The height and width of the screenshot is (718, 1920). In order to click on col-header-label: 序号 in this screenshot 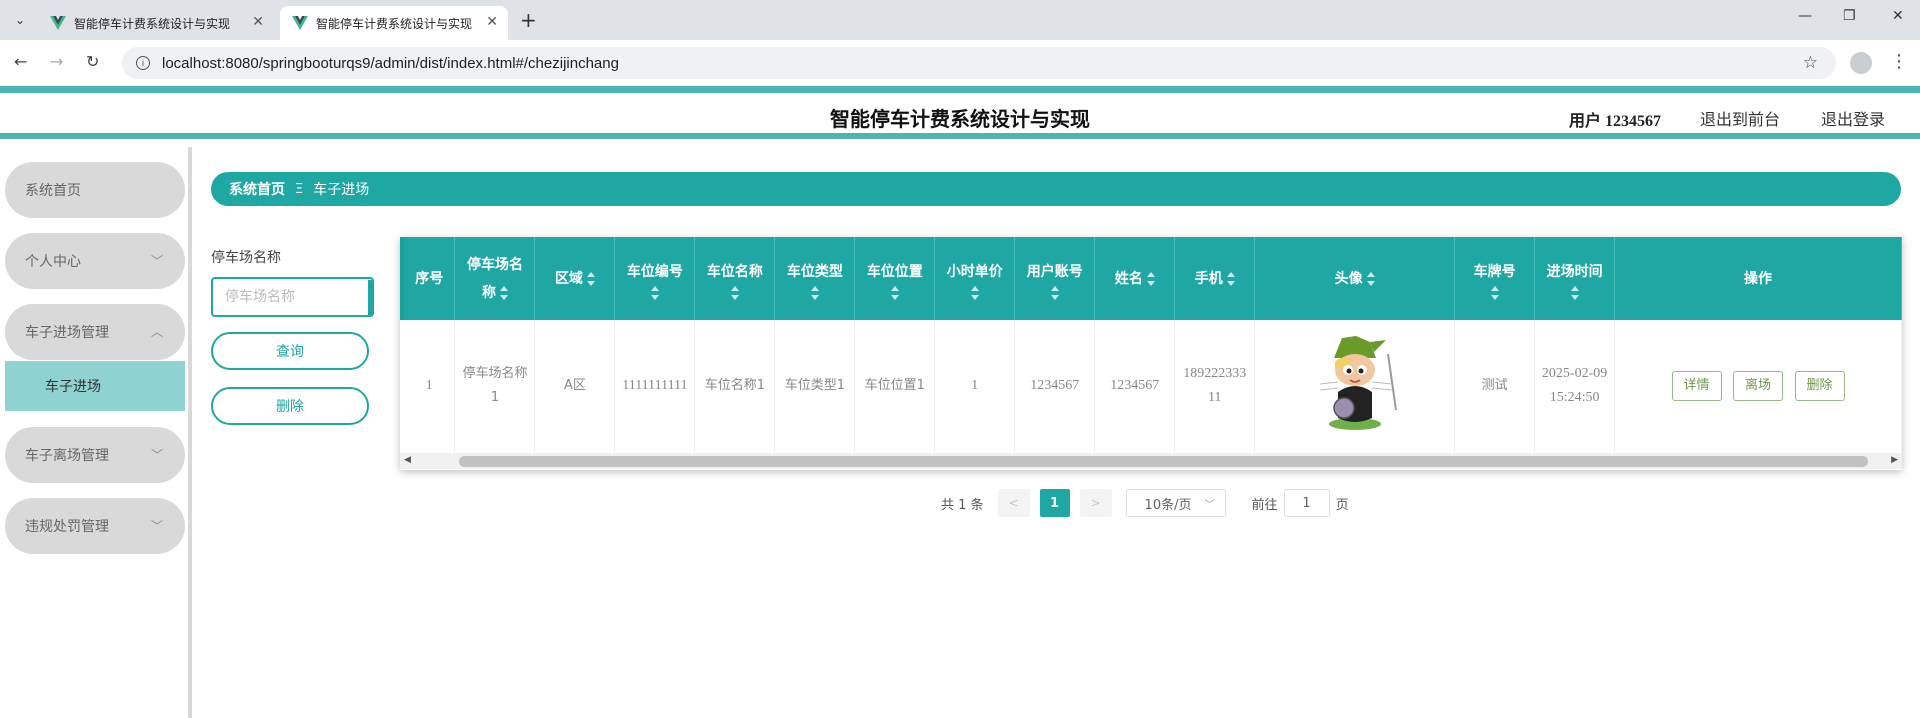, I will do `click(429, 278)`.